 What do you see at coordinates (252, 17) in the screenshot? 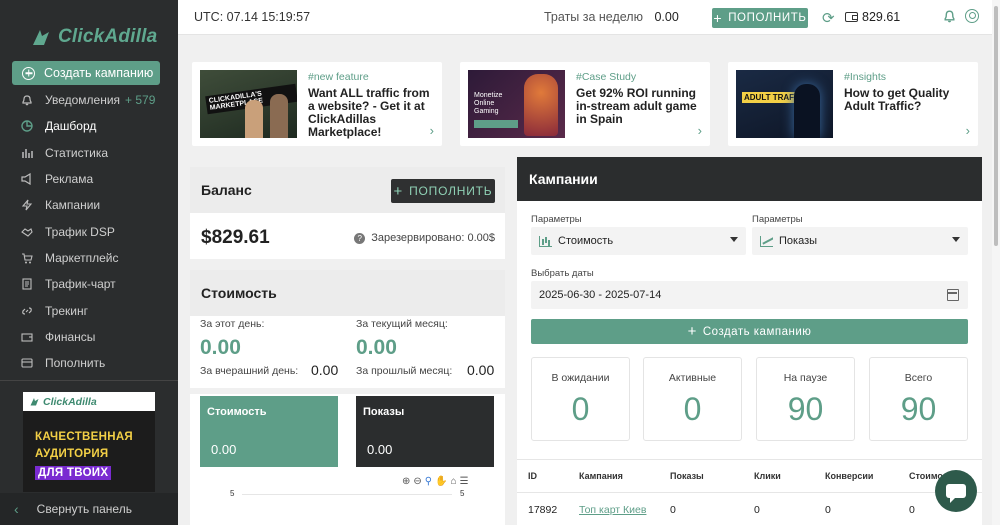
I see `utc-clock: UTC: 07.14 15:19:57` at bounding box center [252, 17].